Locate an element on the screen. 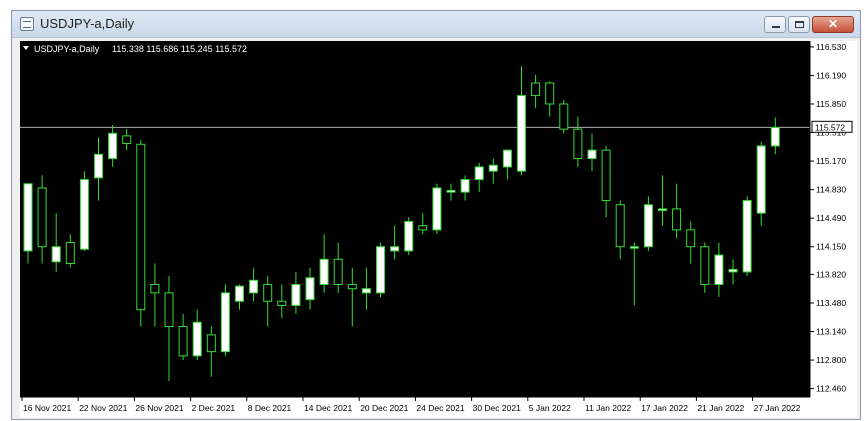  x-tick-label: 11 Jan 2022 is located at coordinates (608, 408).